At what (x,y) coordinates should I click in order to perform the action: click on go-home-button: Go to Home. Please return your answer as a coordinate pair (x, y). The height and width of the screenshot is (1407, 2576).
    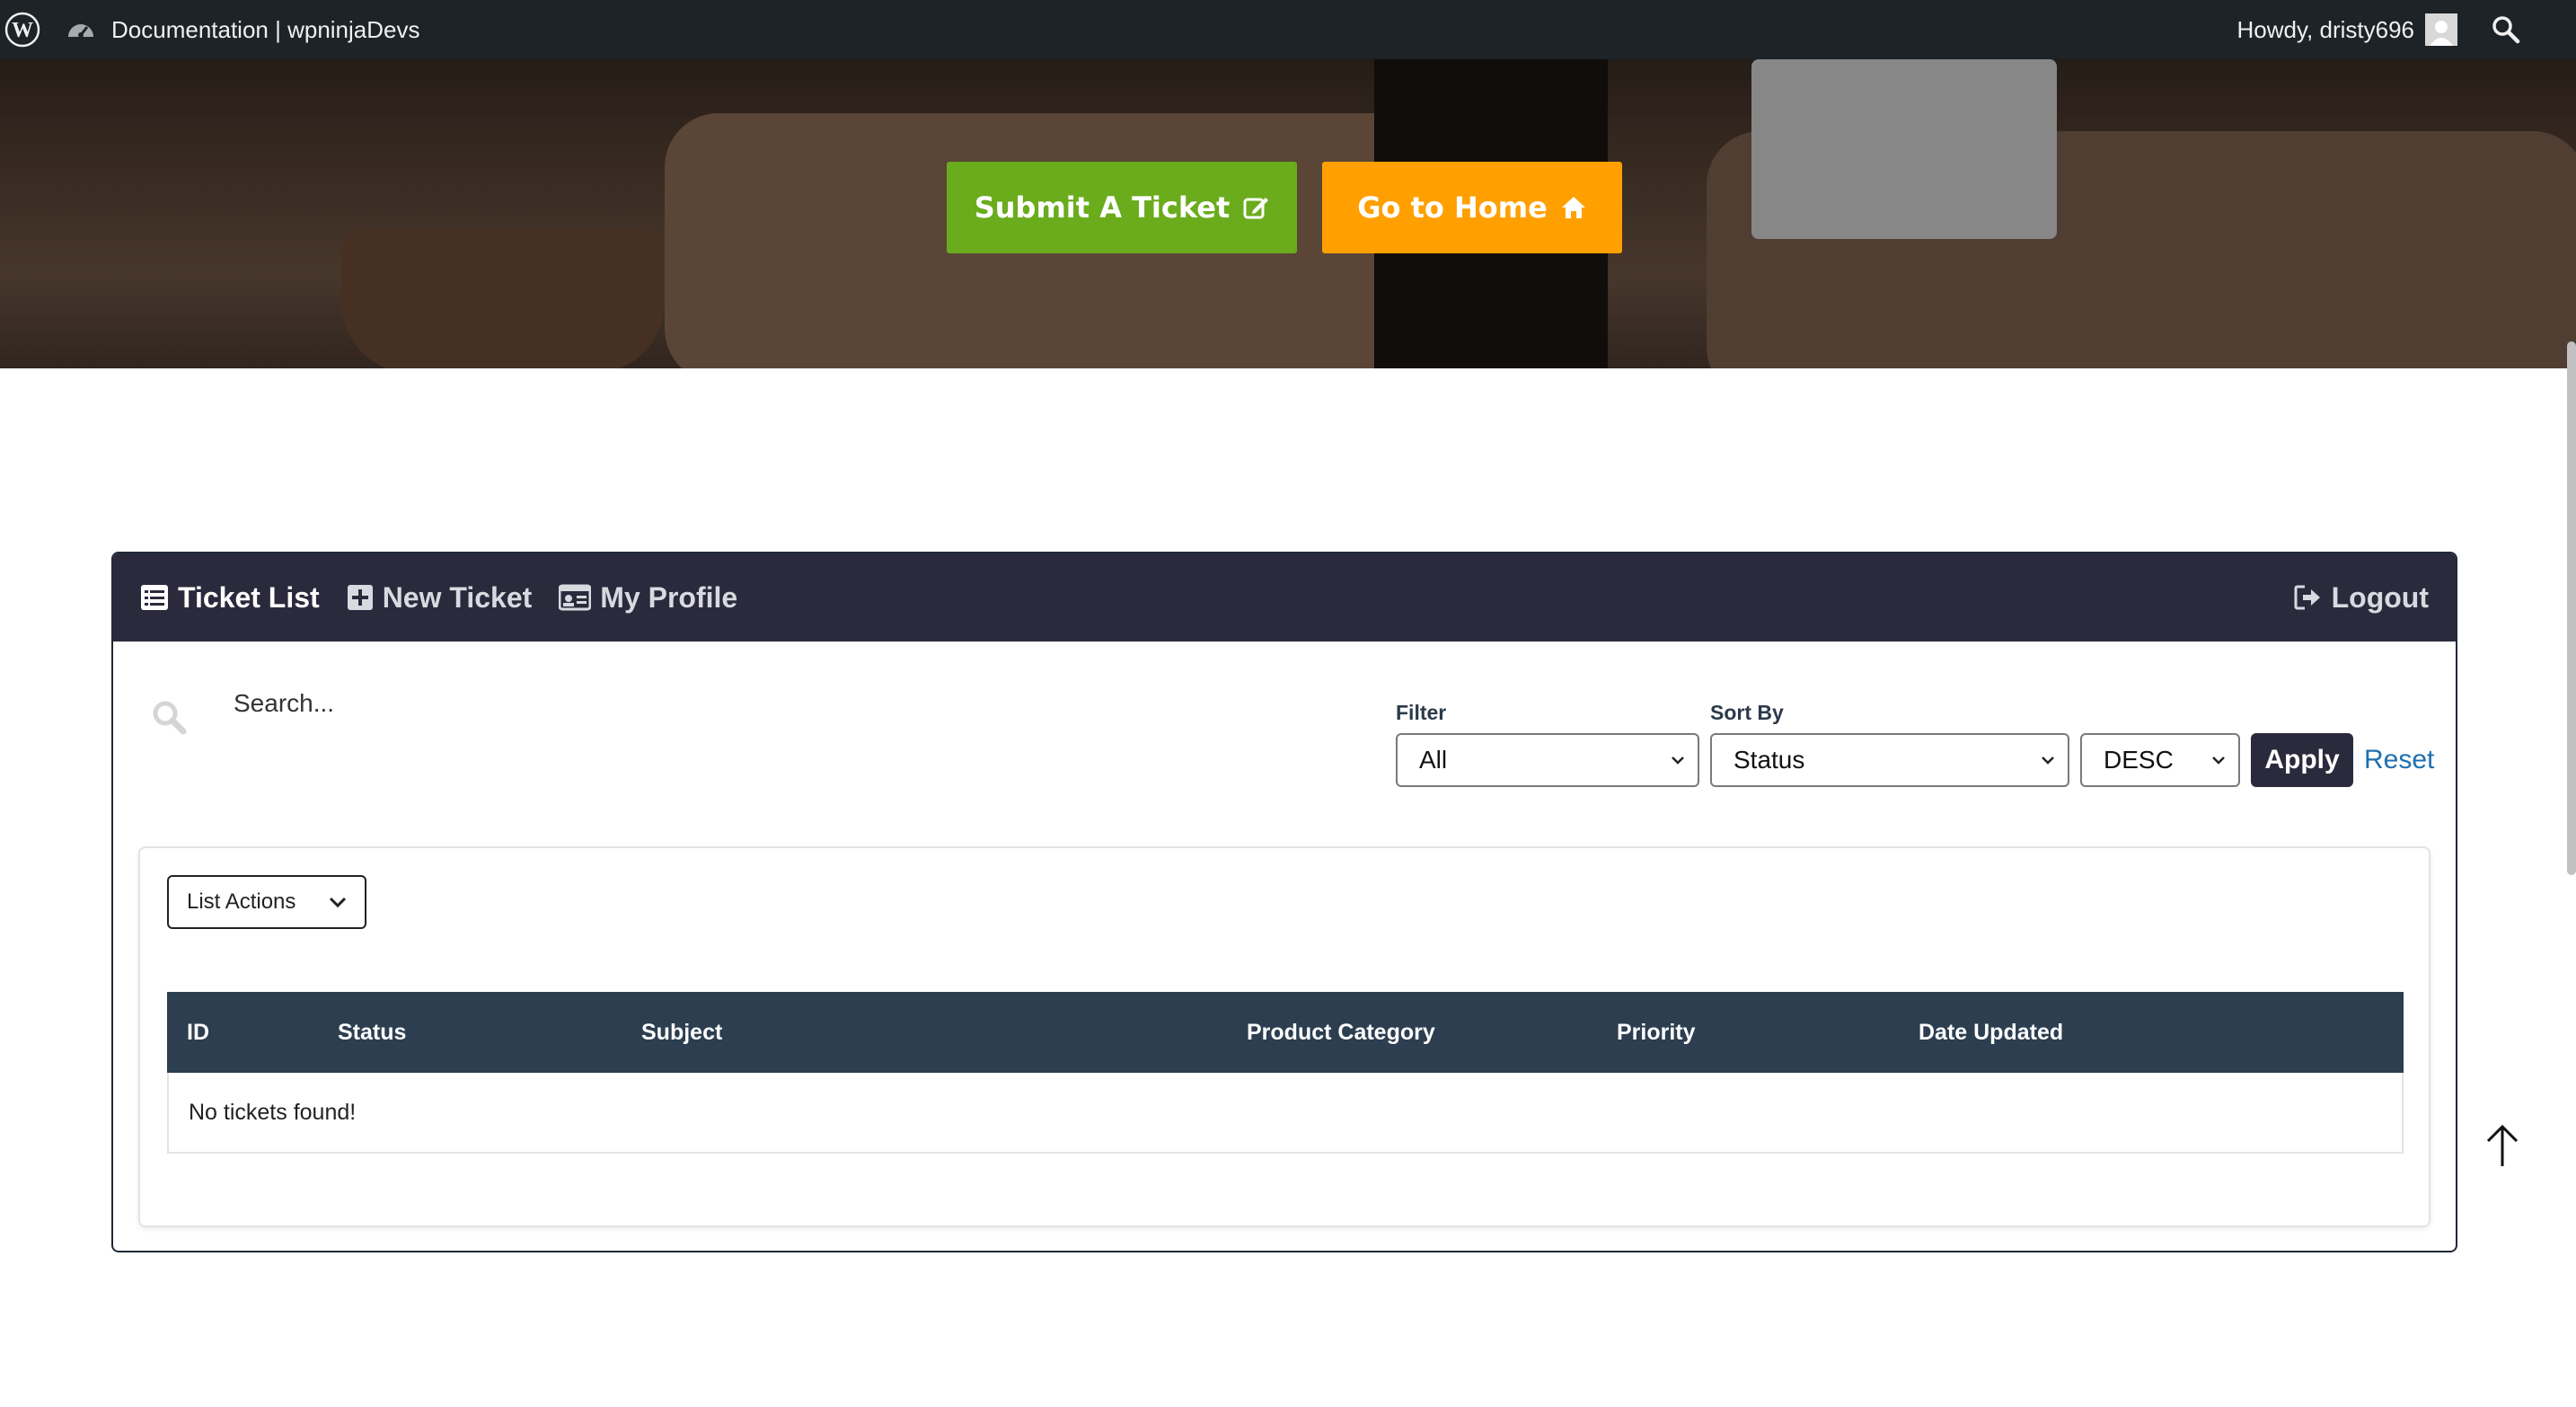
    Looking at the image, I should click on (1472, 207).